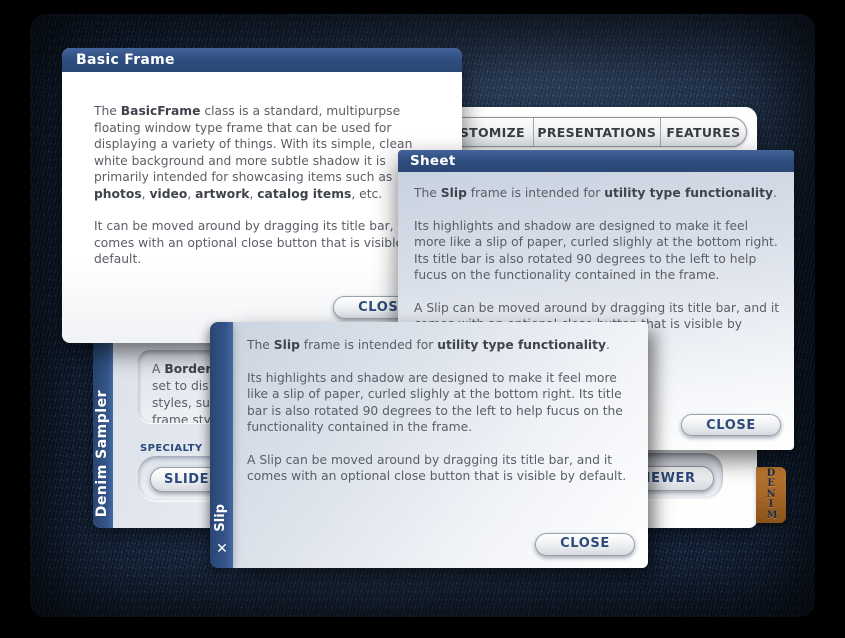  What do you see at coordinates (171, 448) in the screenshot?
I see `specialty-label: SPECIALTY` at bounding box center [171, 448].